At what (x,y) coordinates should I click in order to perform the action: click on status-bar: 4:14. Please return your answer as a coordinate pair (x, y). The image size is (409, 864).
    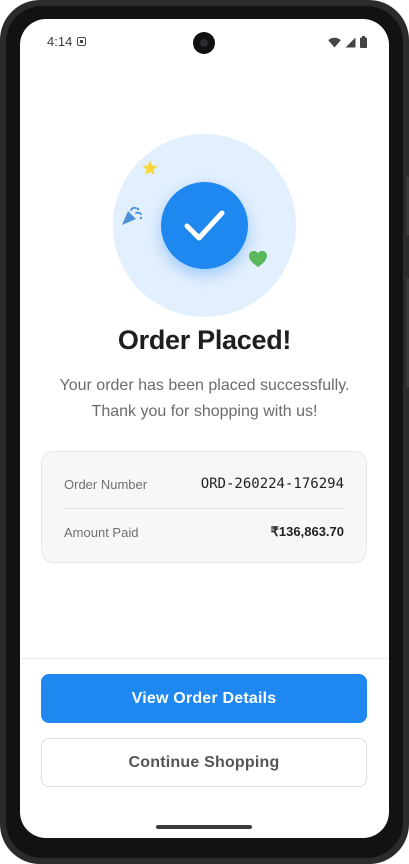
    Looking at the image, I should click on (204, 42).